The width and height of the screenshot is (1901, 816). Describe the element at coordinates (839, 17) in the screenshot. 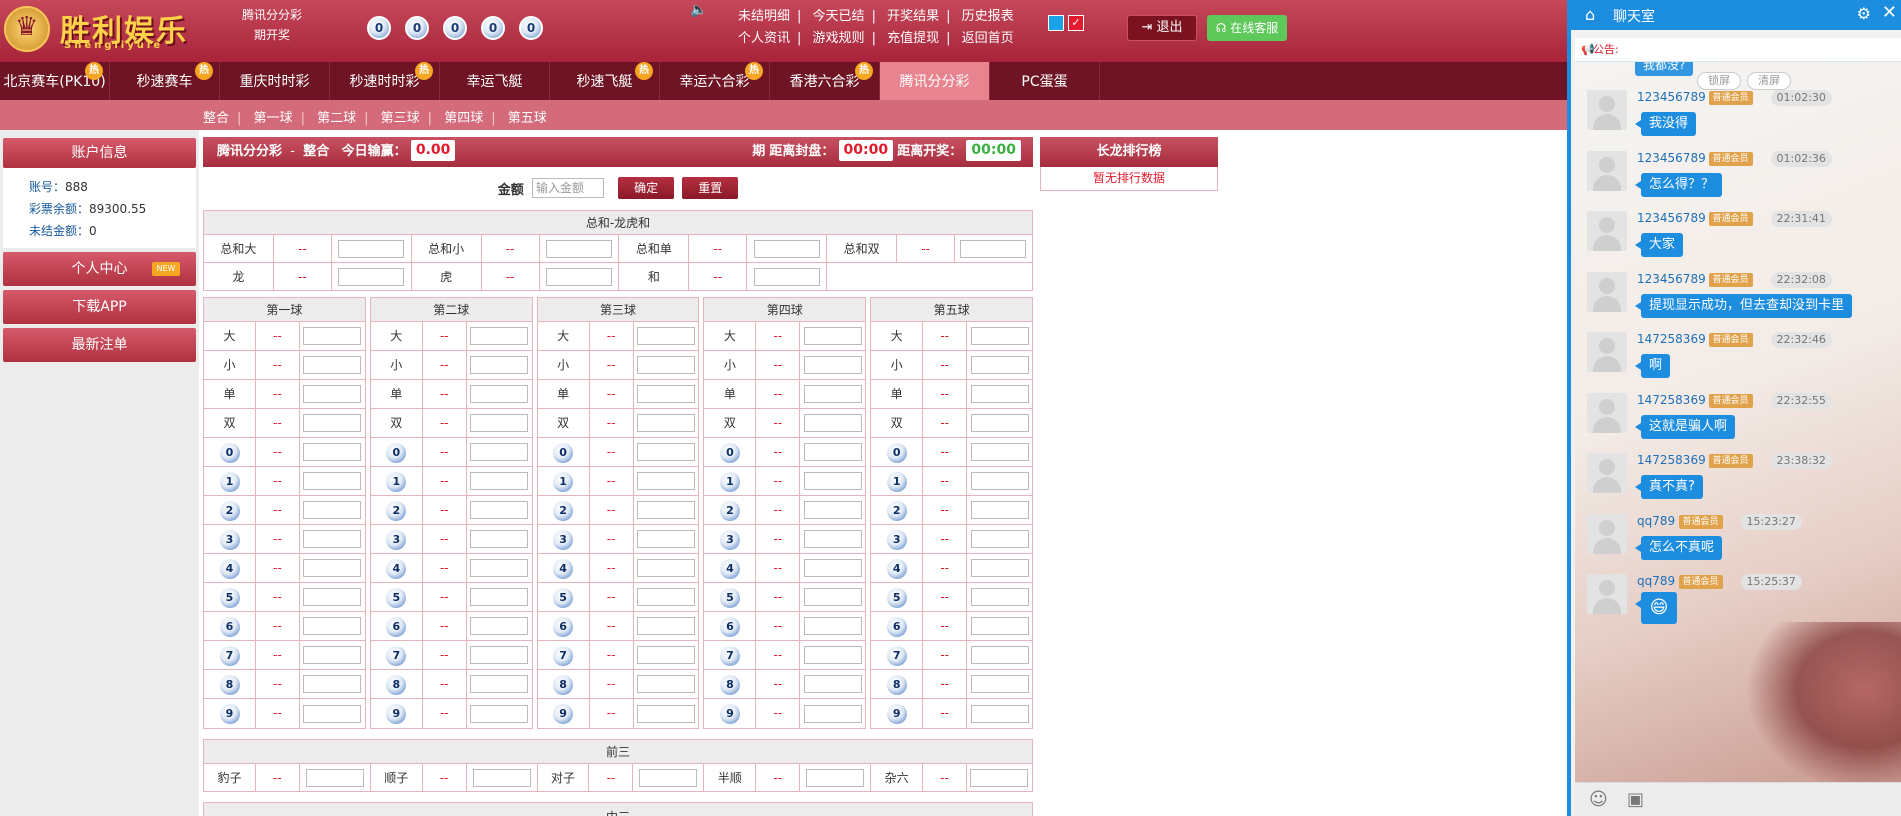

I see `link-settled-today: 今天已结` at that location.